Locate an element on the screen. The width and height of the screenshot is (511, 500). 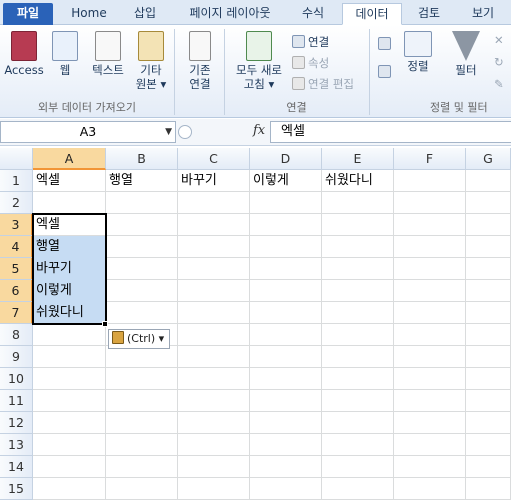
row-header-12: 12 is located at coordinates (16, 423).